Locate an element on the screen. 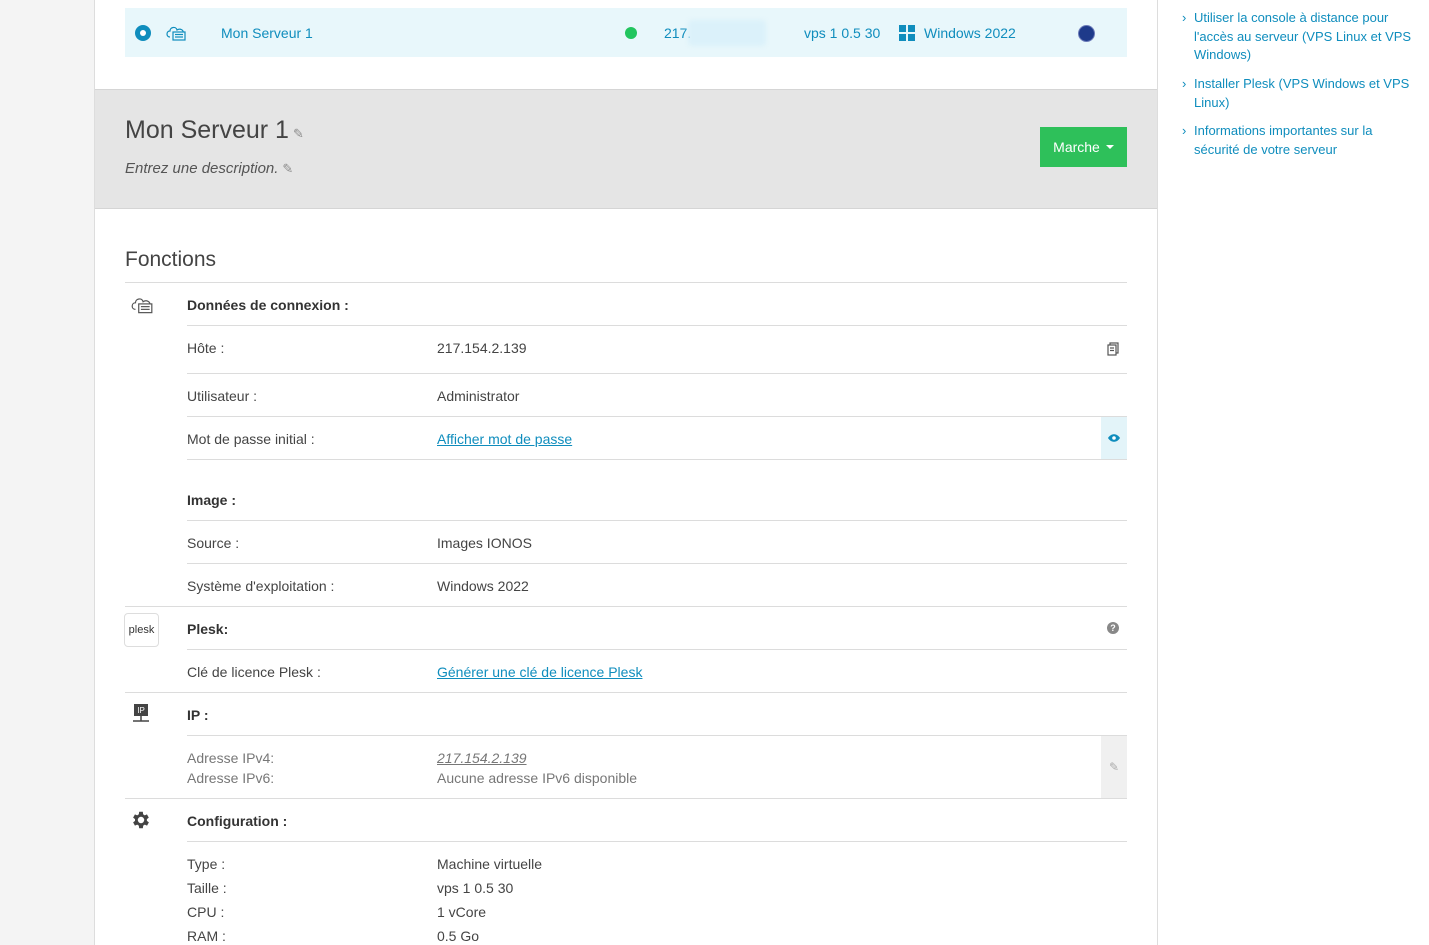 This screenshot has height=945, width=1429. password-label: Mot de passe initial : is located at coordinates (251, 439).